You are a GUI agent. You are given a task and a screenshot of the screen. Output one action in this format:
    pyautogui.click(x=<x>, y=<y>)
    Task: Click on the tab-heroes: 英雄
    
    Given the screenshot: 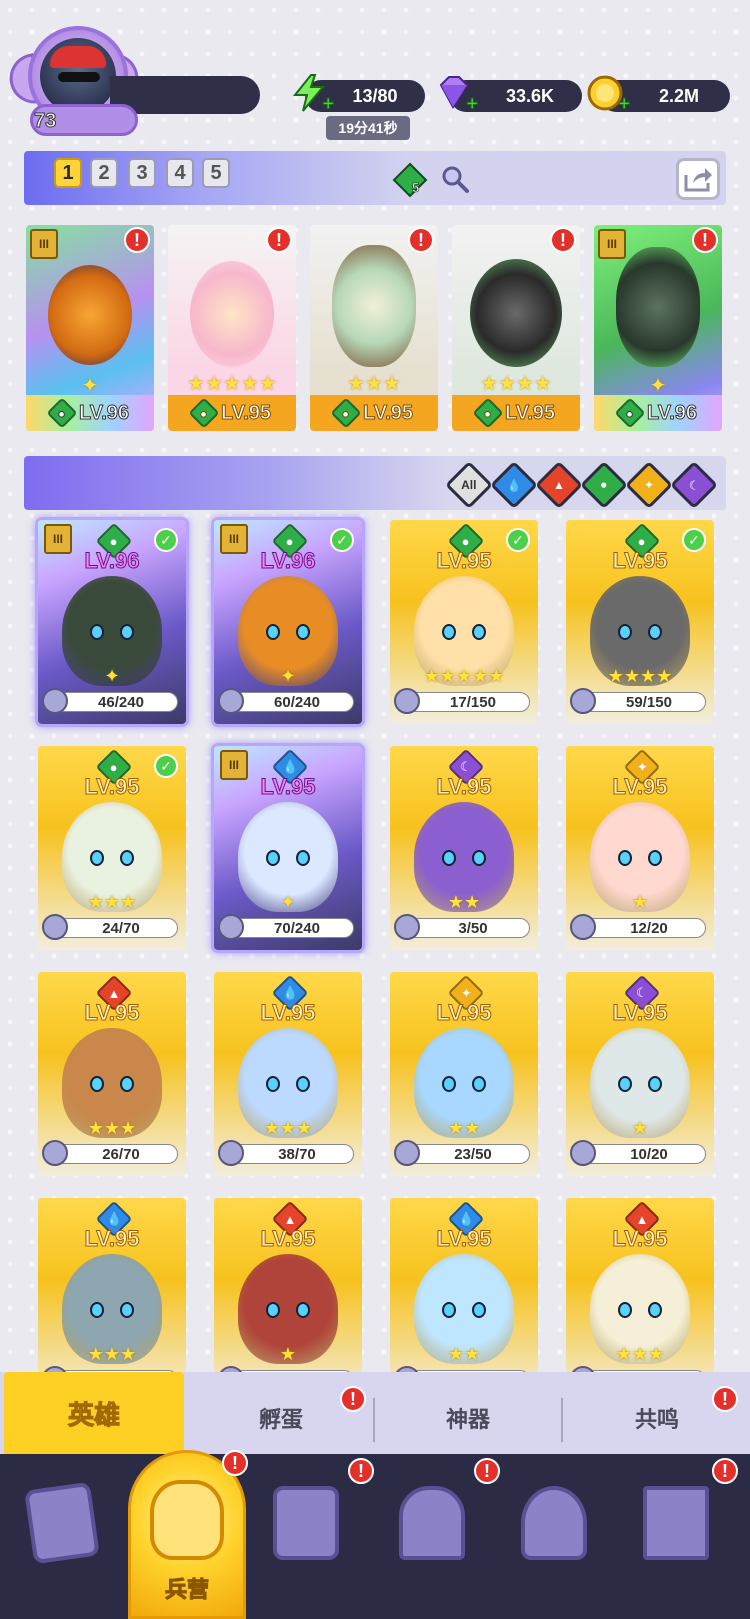 What is the action you would take?
    pyautogui.click(x=94, y=1413)
    